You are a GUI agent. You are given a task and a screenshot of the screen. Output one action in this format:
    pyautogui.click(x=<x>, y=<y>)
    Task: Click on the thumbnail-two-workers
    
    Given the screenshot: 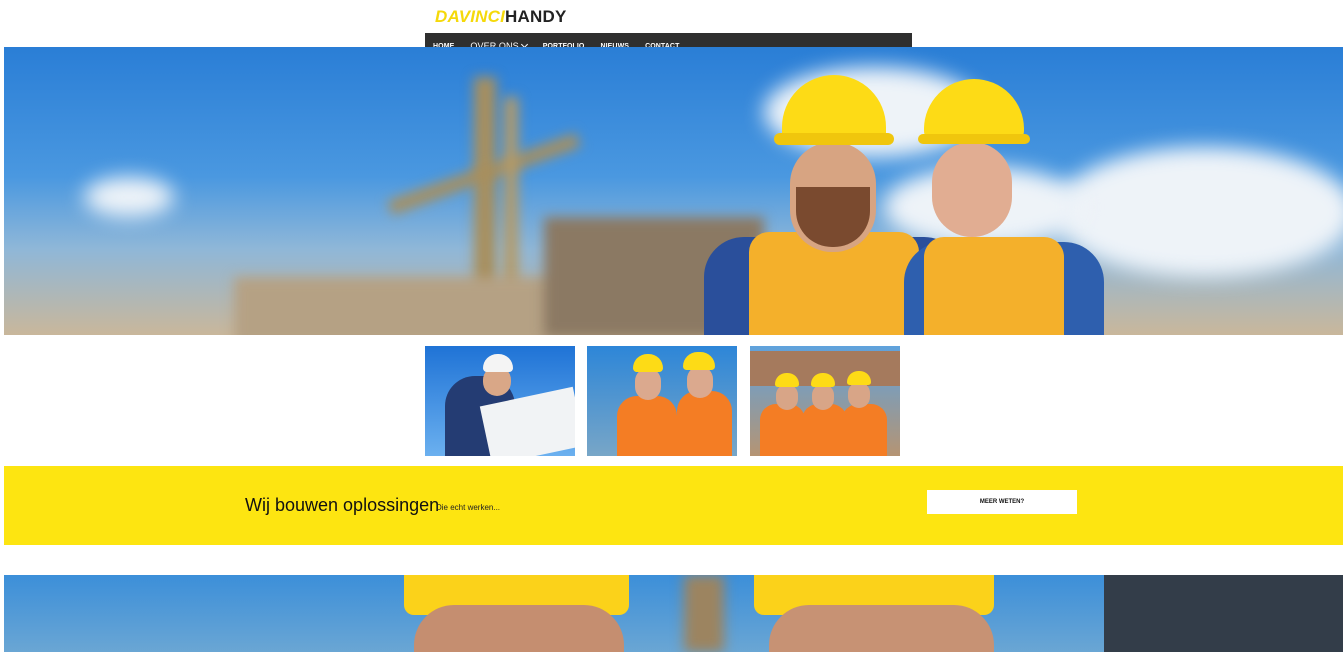 What is the action you would take?
    pyautogui.click(x=662, y=401)
    